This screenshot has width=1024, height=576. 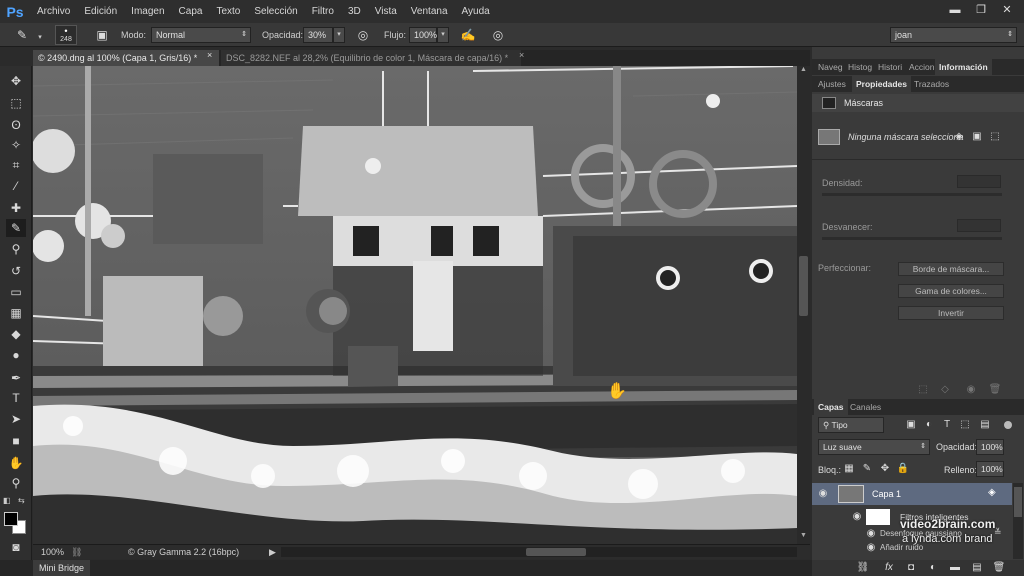 What do you see at coordinates (867, 469) in the screenshot?
I see `lock-pixels-icon: ✎` at bounding box center [867, 469].